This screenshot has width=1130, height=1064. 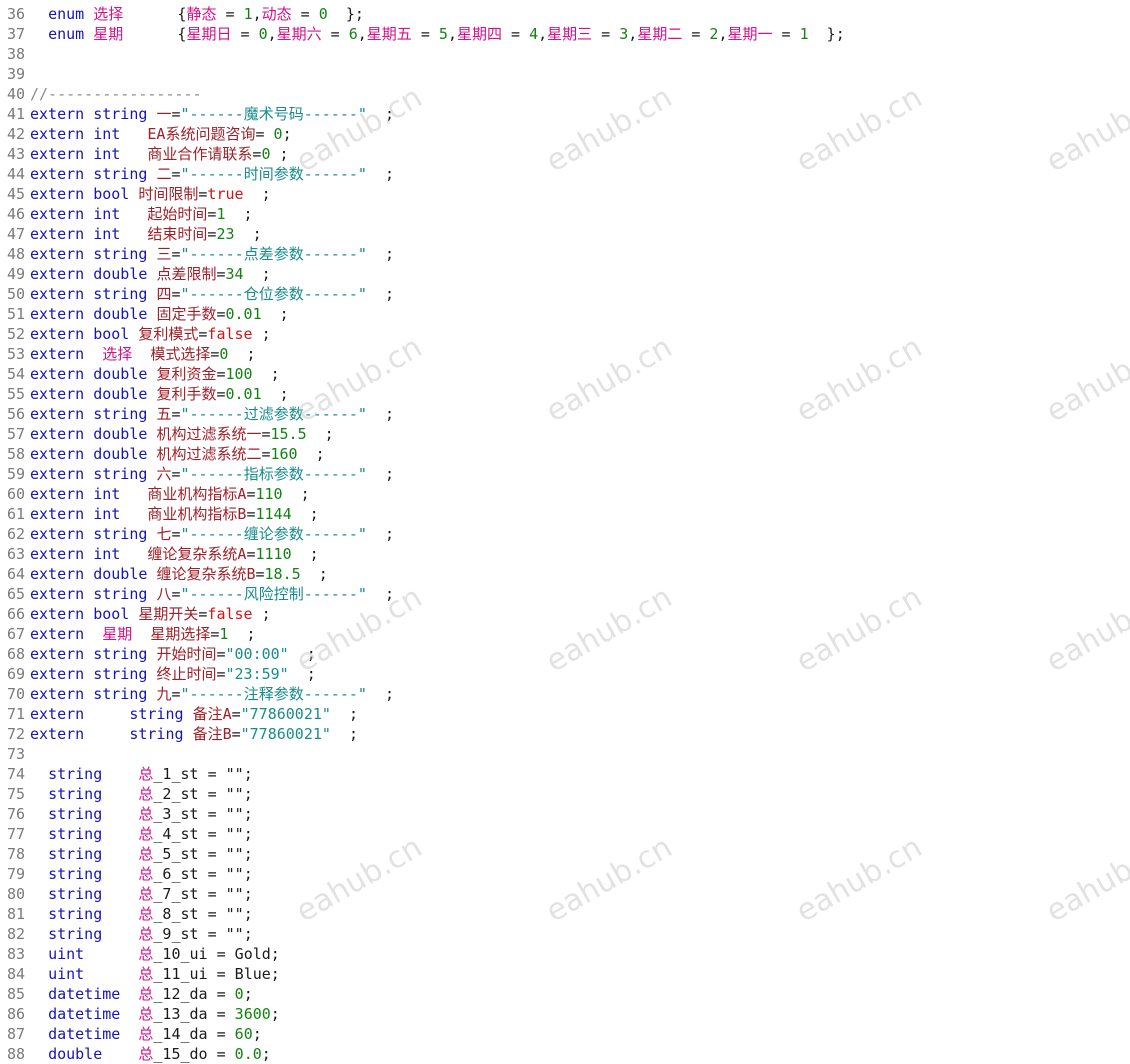 What do you see at coordinates (565, 814) in the screenshot?
I see `code-line: 76 string 总_3_st = "";` at bounding box center [565, 814].